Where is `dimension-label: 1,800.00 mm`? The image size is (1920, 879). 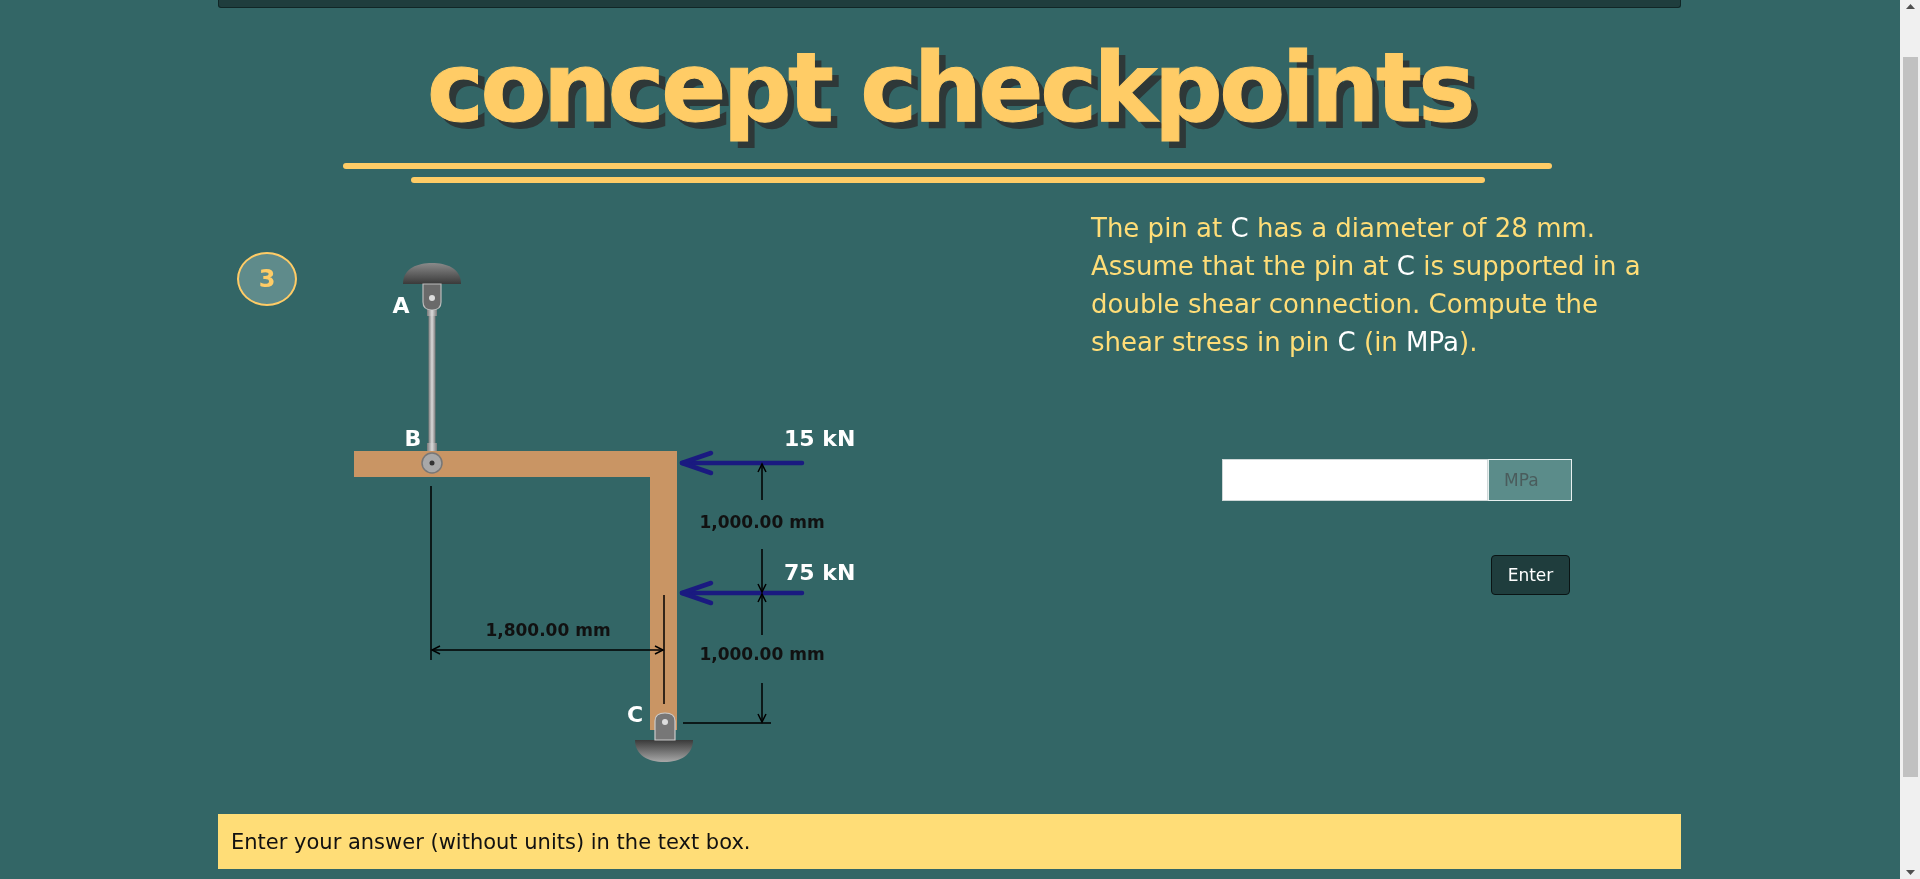
dimension-label: 1,800.00 mm is located at coordinates (548, 630).